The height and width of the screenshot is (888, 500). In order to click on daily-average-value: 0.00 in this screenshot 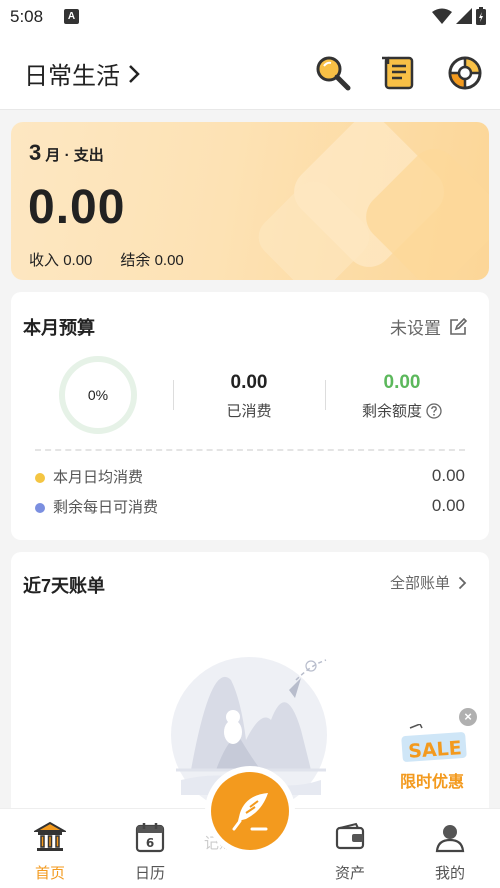, I will do `click(448, 475)`.